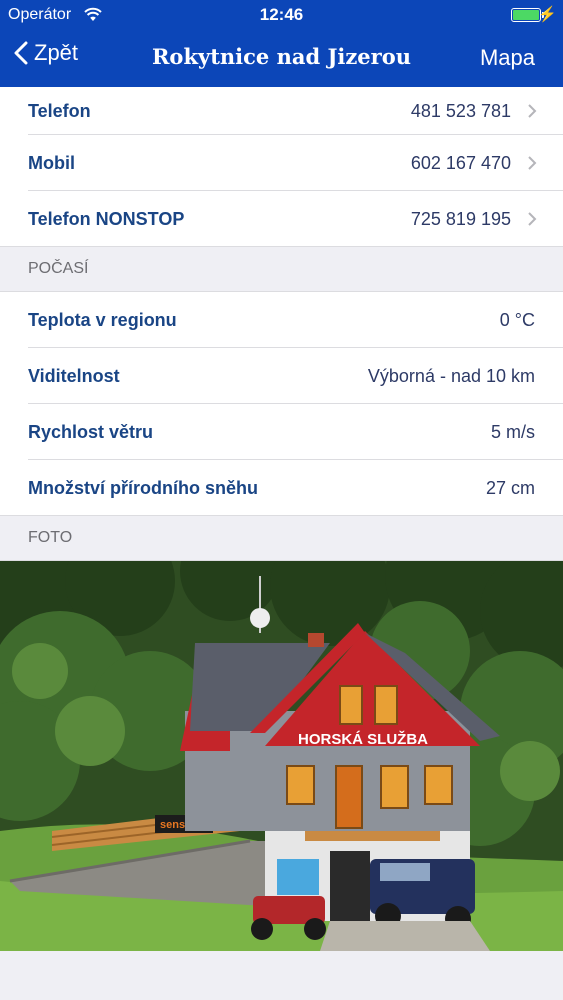  I want to click on weather-row-wind: Rychlost větru 5 m/s, so click(281, 432).